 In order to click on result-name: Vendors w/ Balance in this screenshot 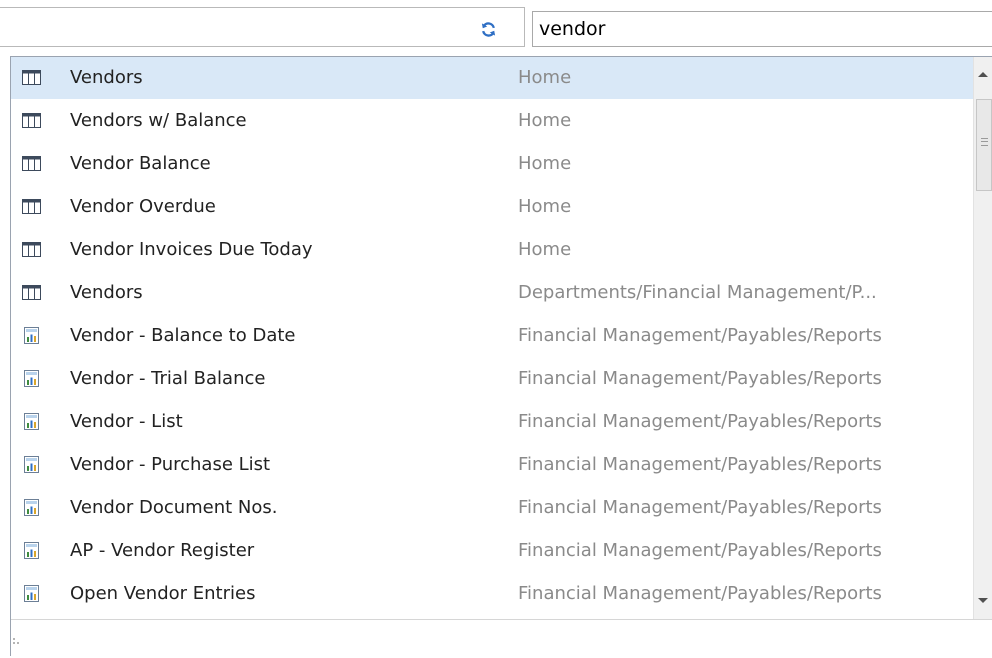, I will do `click(158, 120)`.